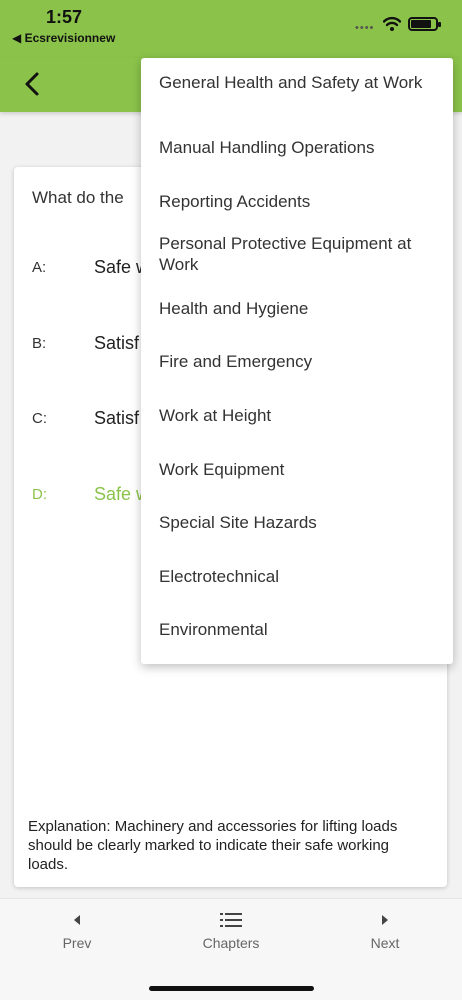  What do you see at coordinates (299, 415) in the screenshot?
I see `menu-item-work-at-height: Work at Height` at bounding box center [299, 415].